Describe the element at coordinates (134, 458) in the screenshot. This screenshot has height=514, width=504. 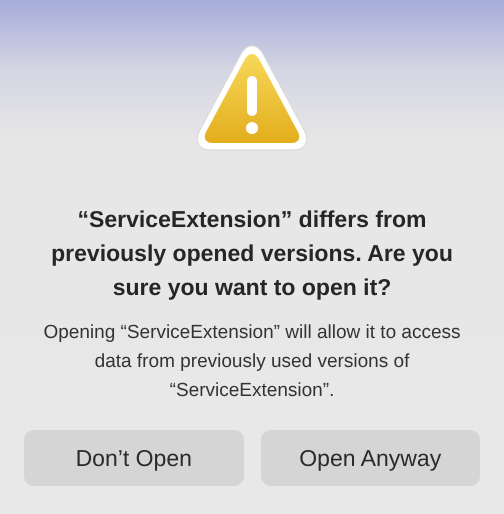
I see `dialog-button: Don’t Open` at that location.